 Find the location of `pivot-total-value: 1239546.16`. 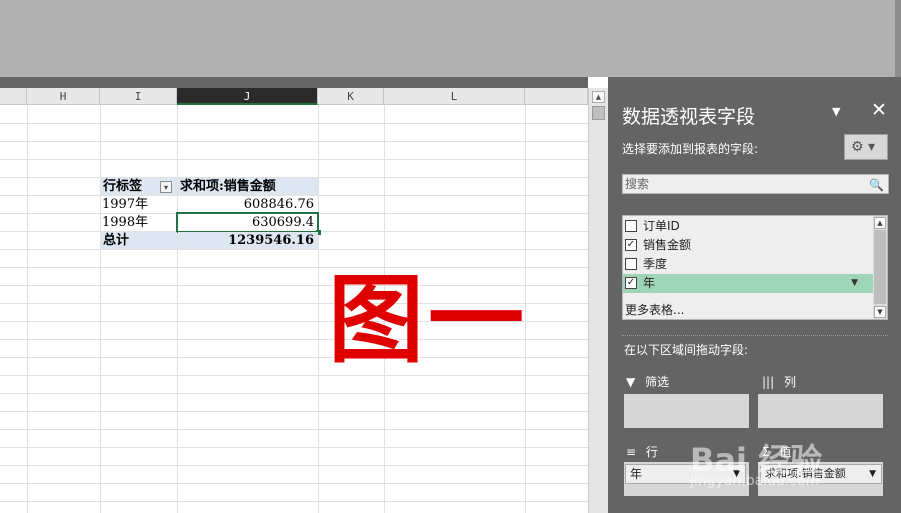

pivot-total-value: 1239546.16 is located at coordinates (248, 240).